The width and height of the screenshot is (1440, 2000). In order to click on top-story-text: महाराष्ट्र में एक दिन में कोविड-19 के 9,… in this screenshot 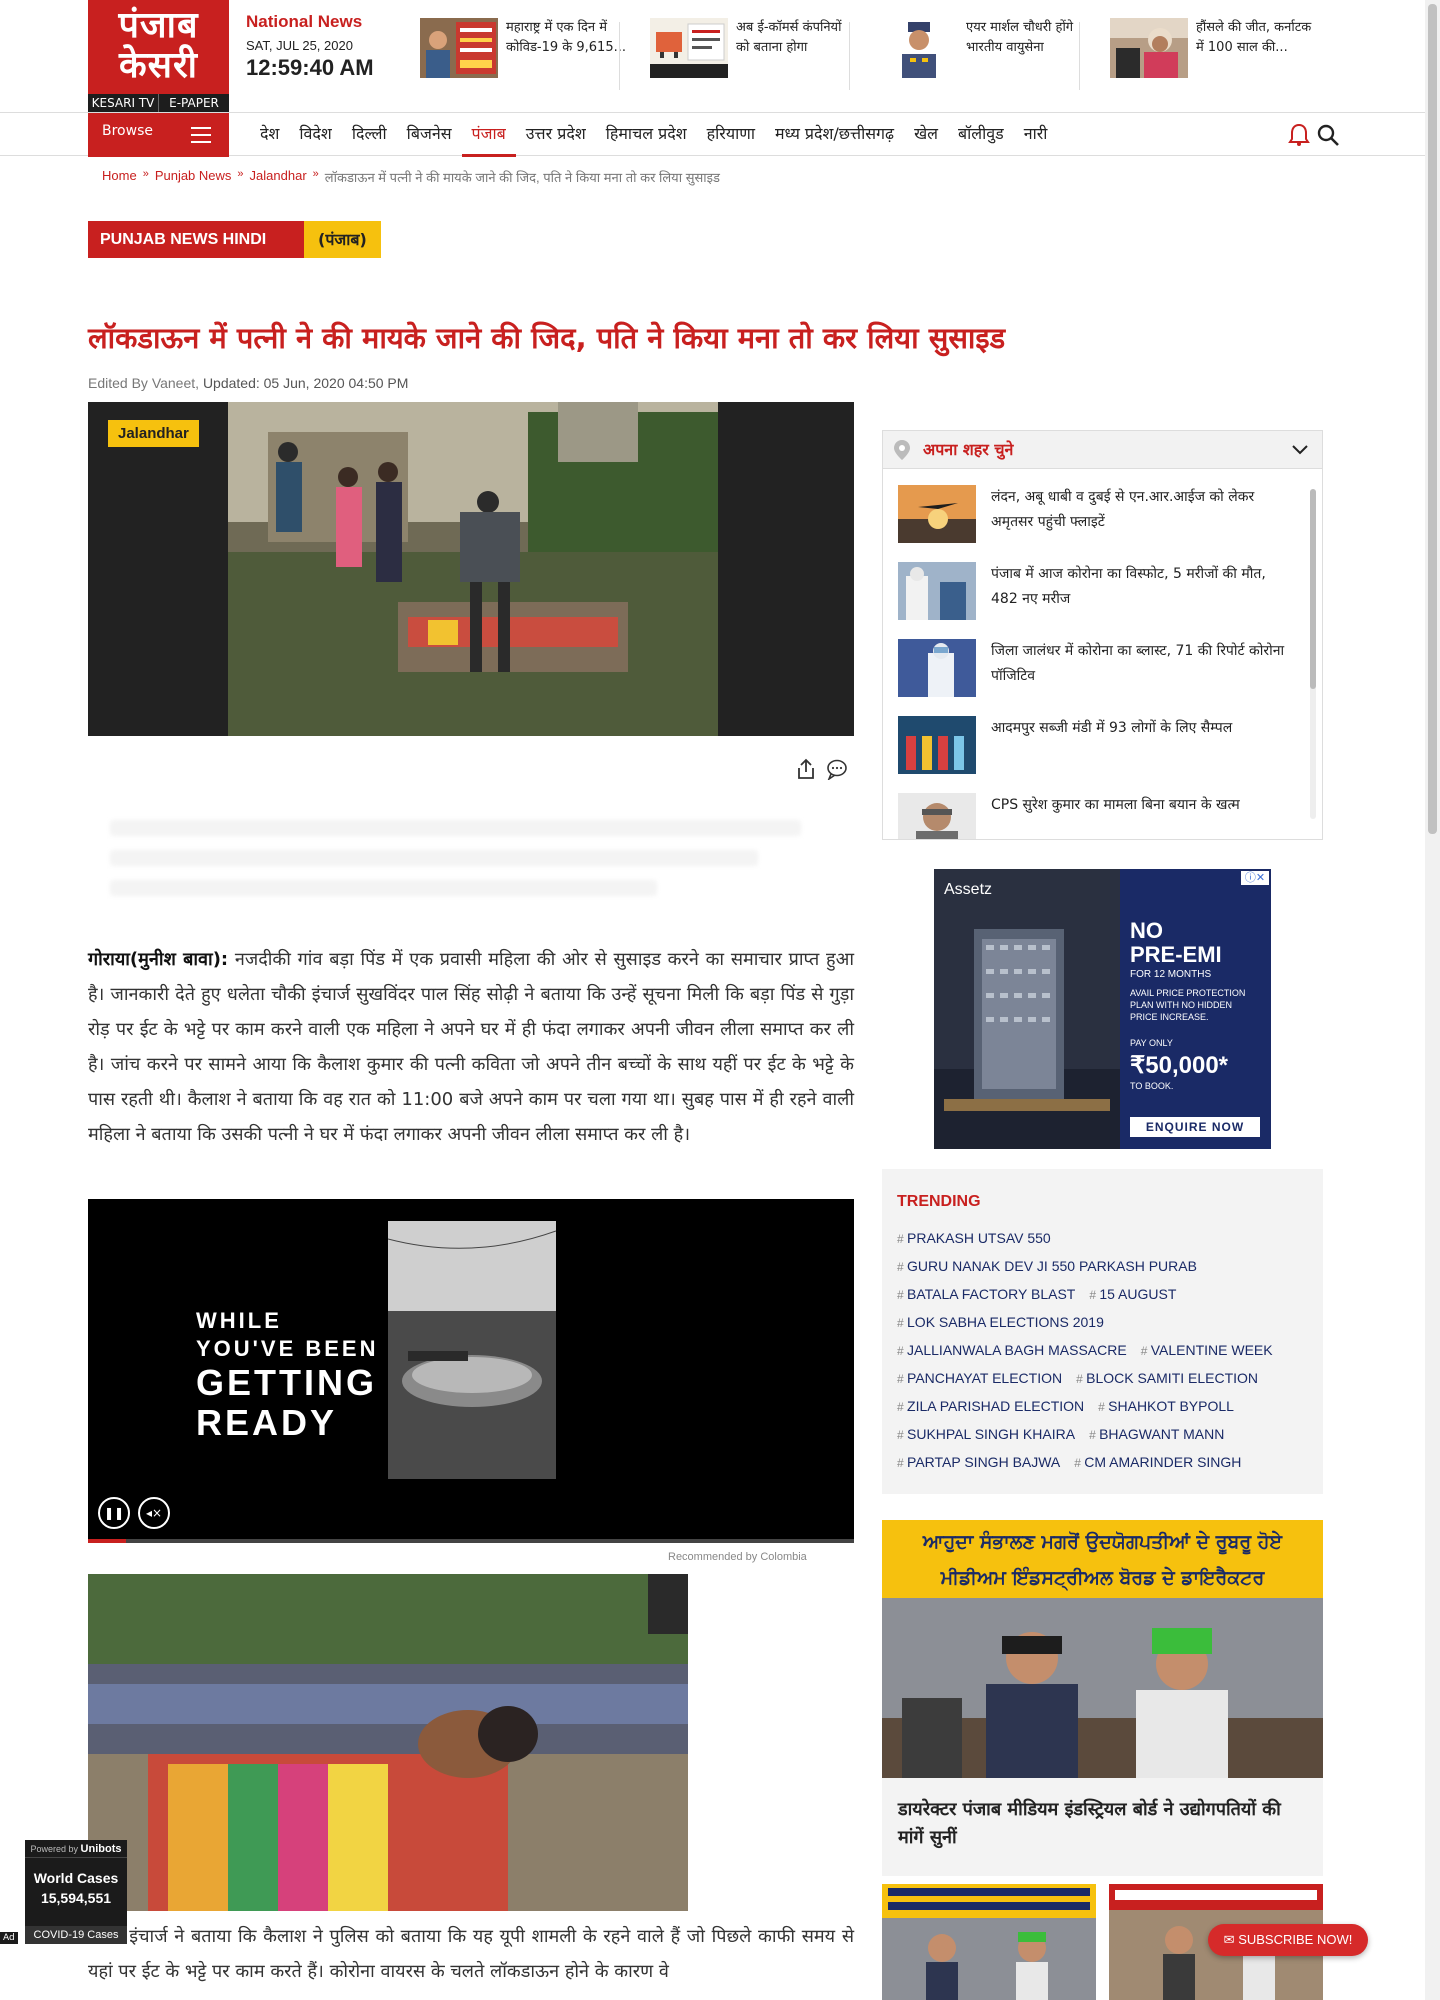, I will do `click(566, 37)`.